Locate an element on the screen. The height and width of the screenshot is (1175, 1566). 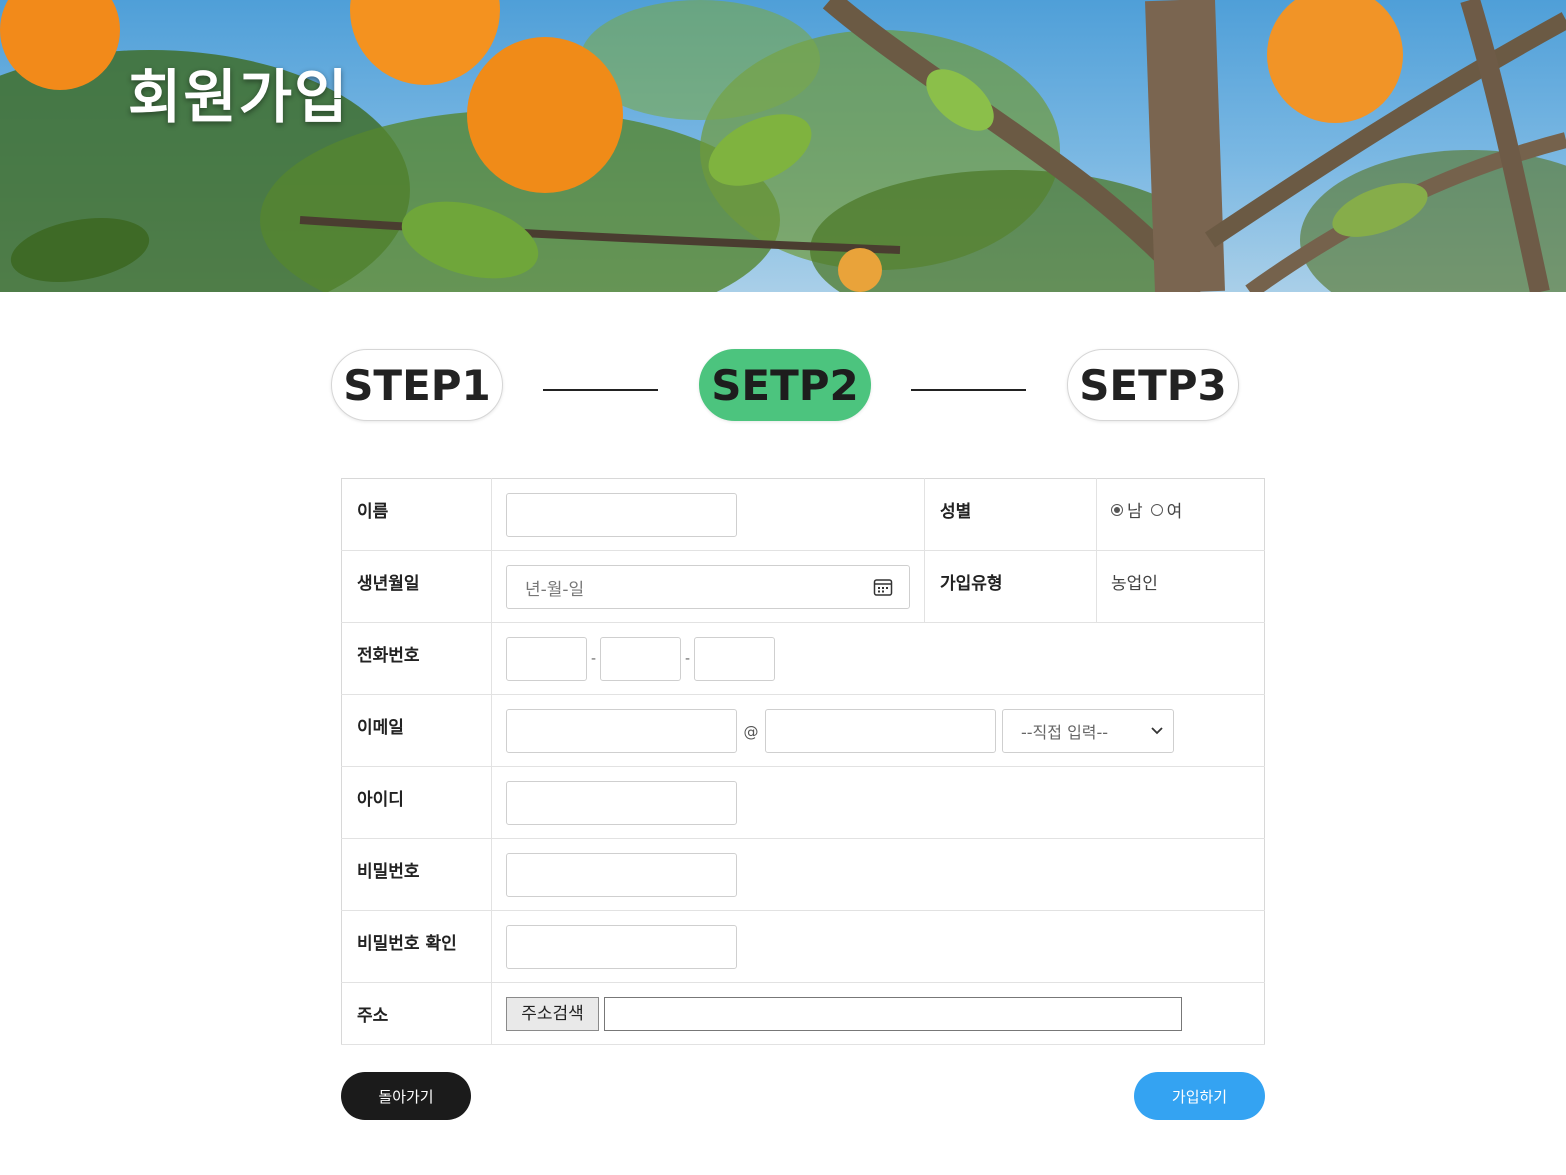
form-row-email: 이메일 @ --직접 입력-- is located at coordinates (803, 730).